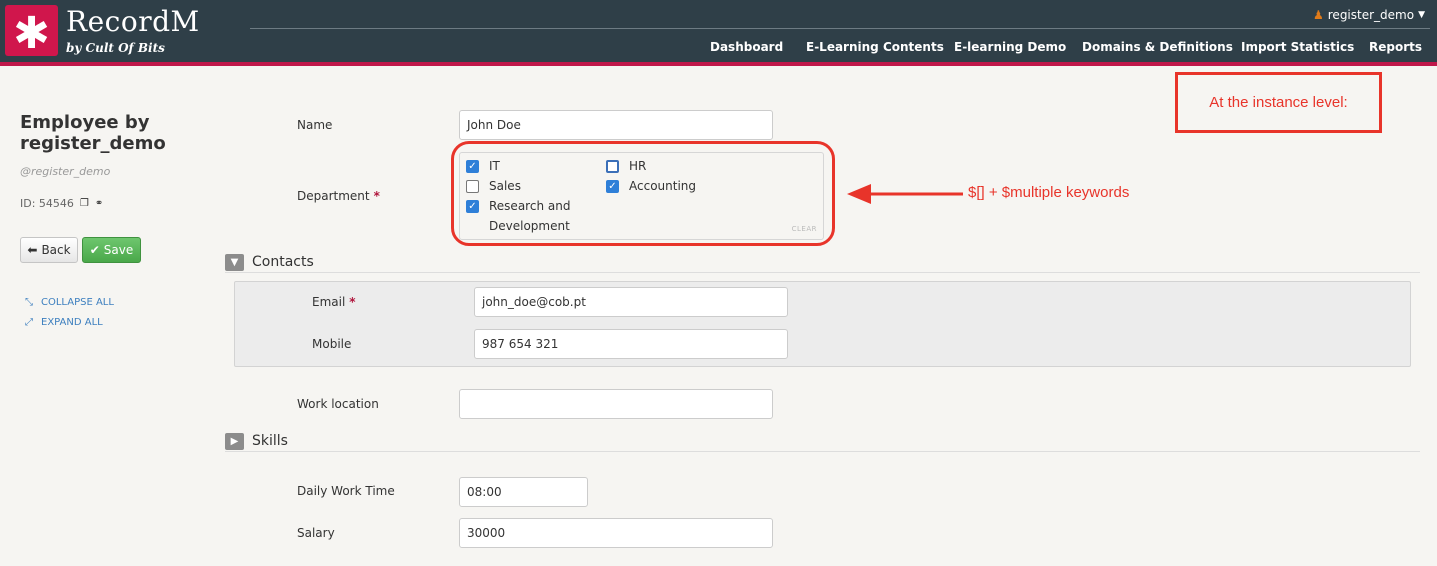  Describe the element at coordinates (905, 194) in the screenshot. I see `annotation-arrow-icon` at that location.